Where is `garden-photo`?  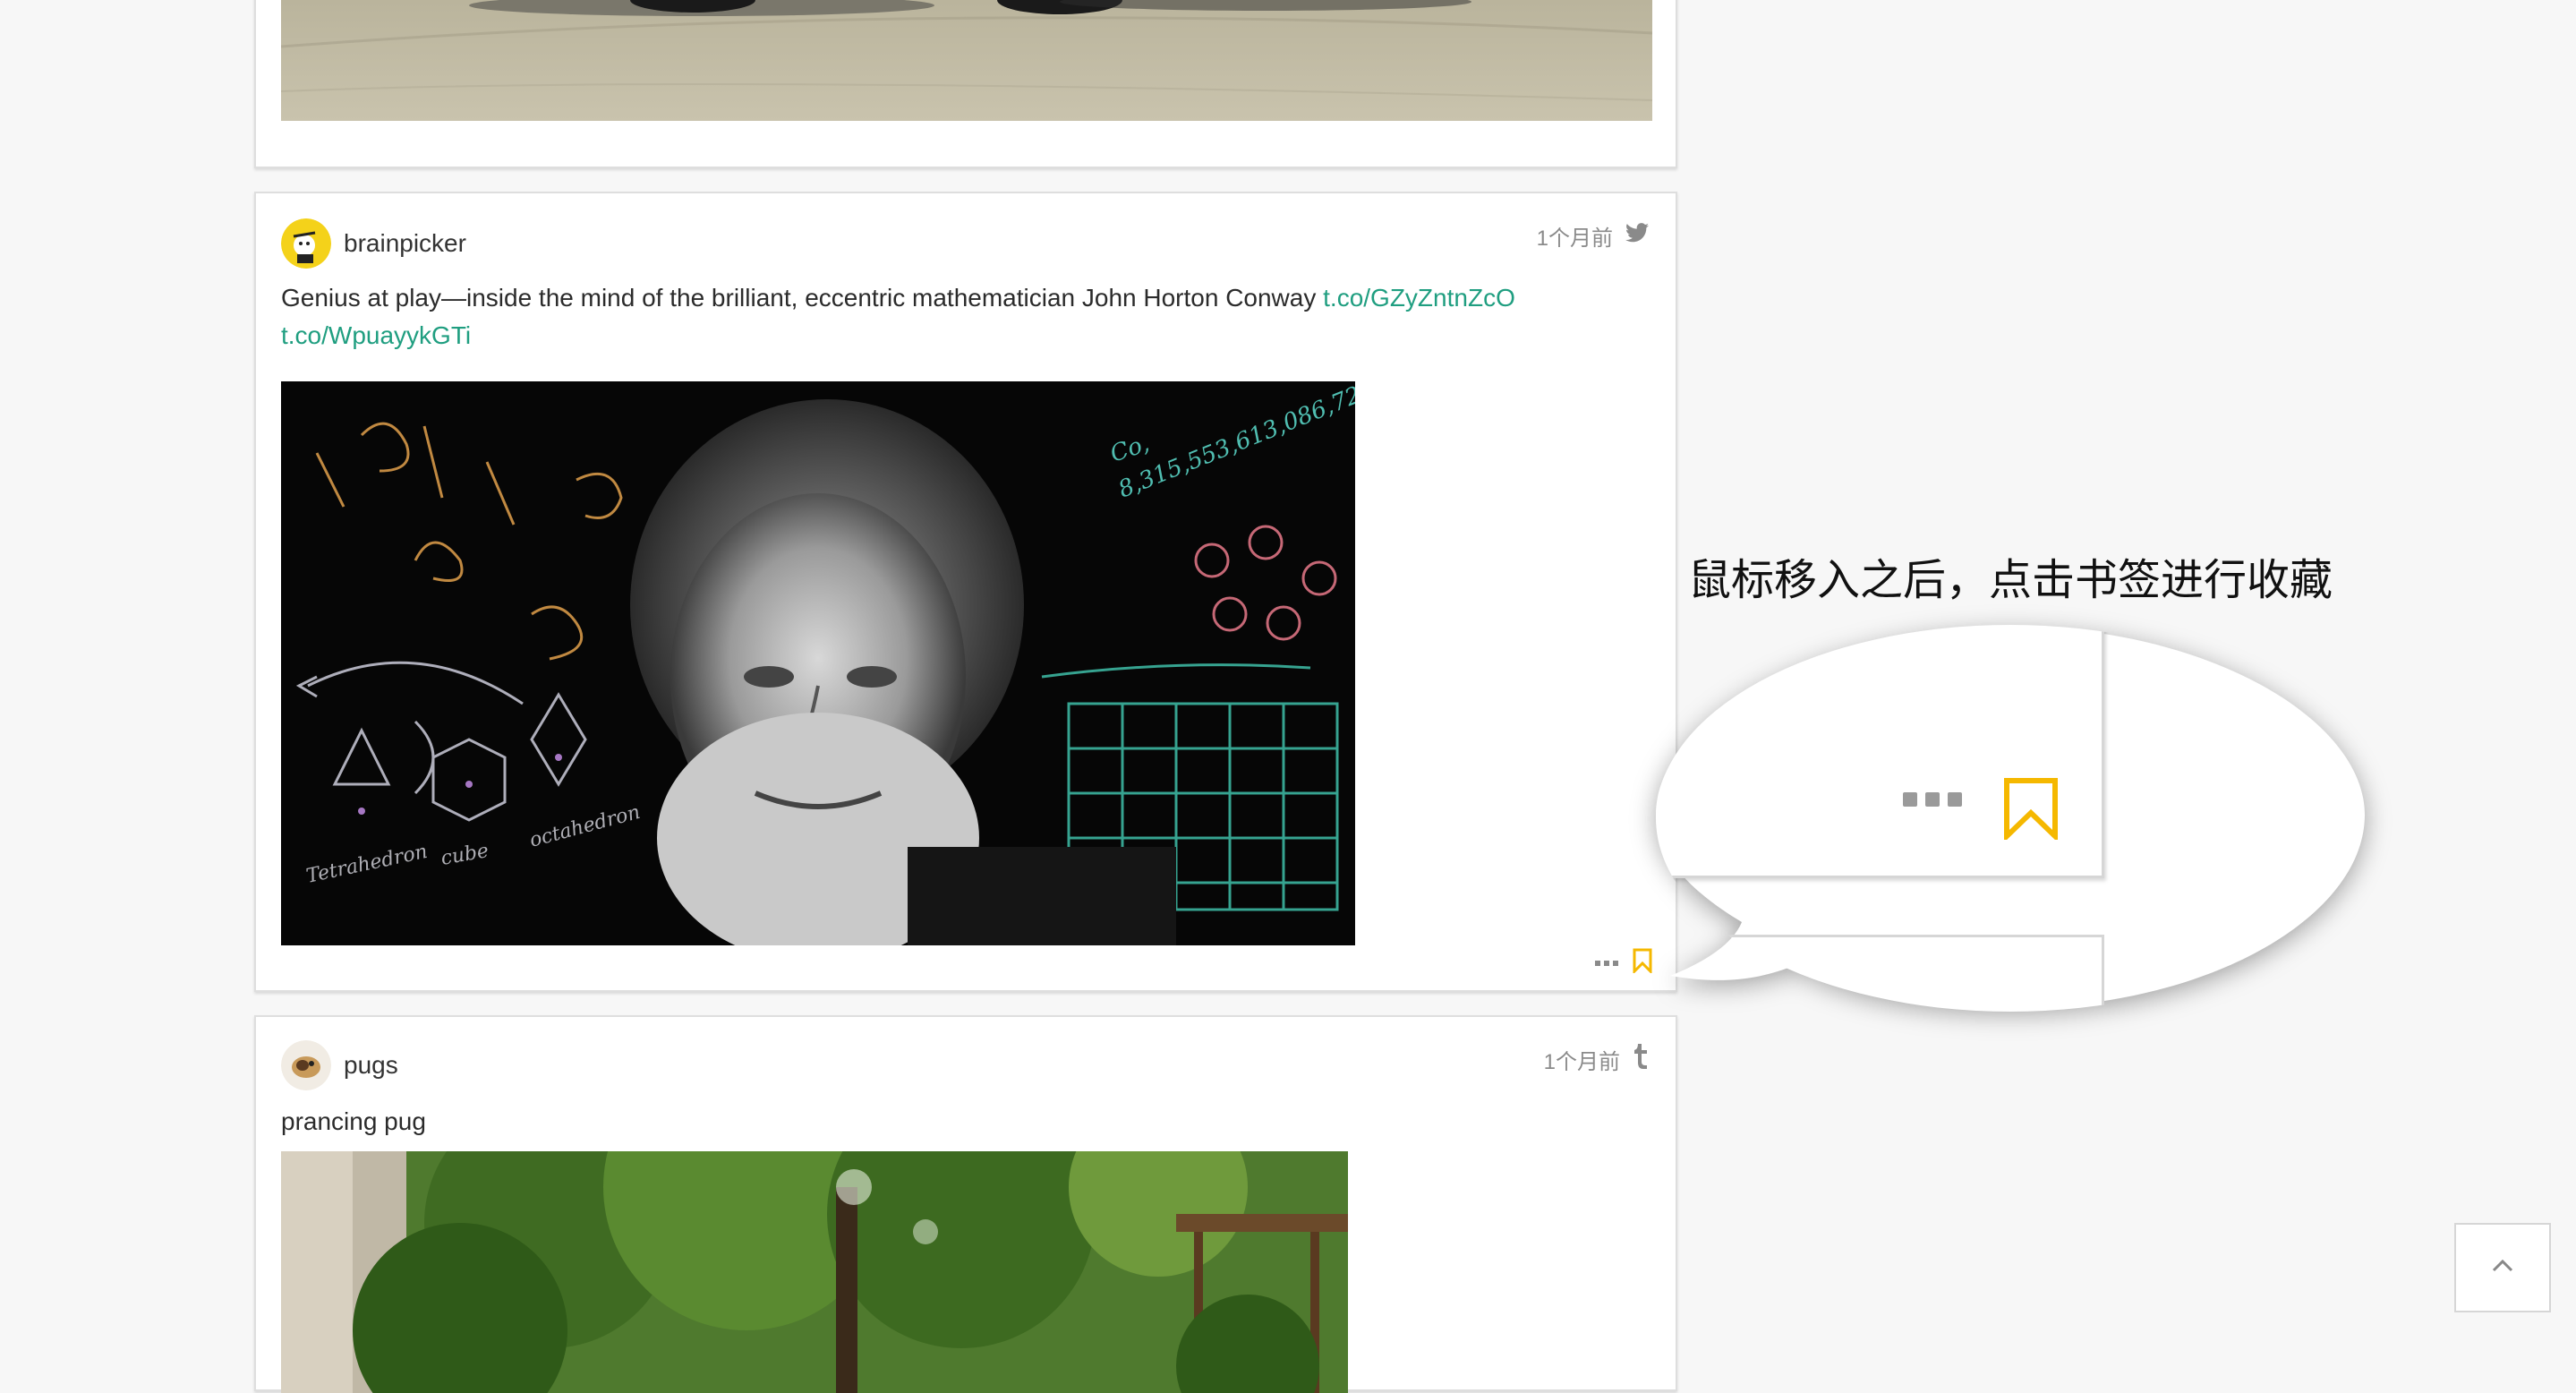 garden-photo is located at coordinates (814, 1272).